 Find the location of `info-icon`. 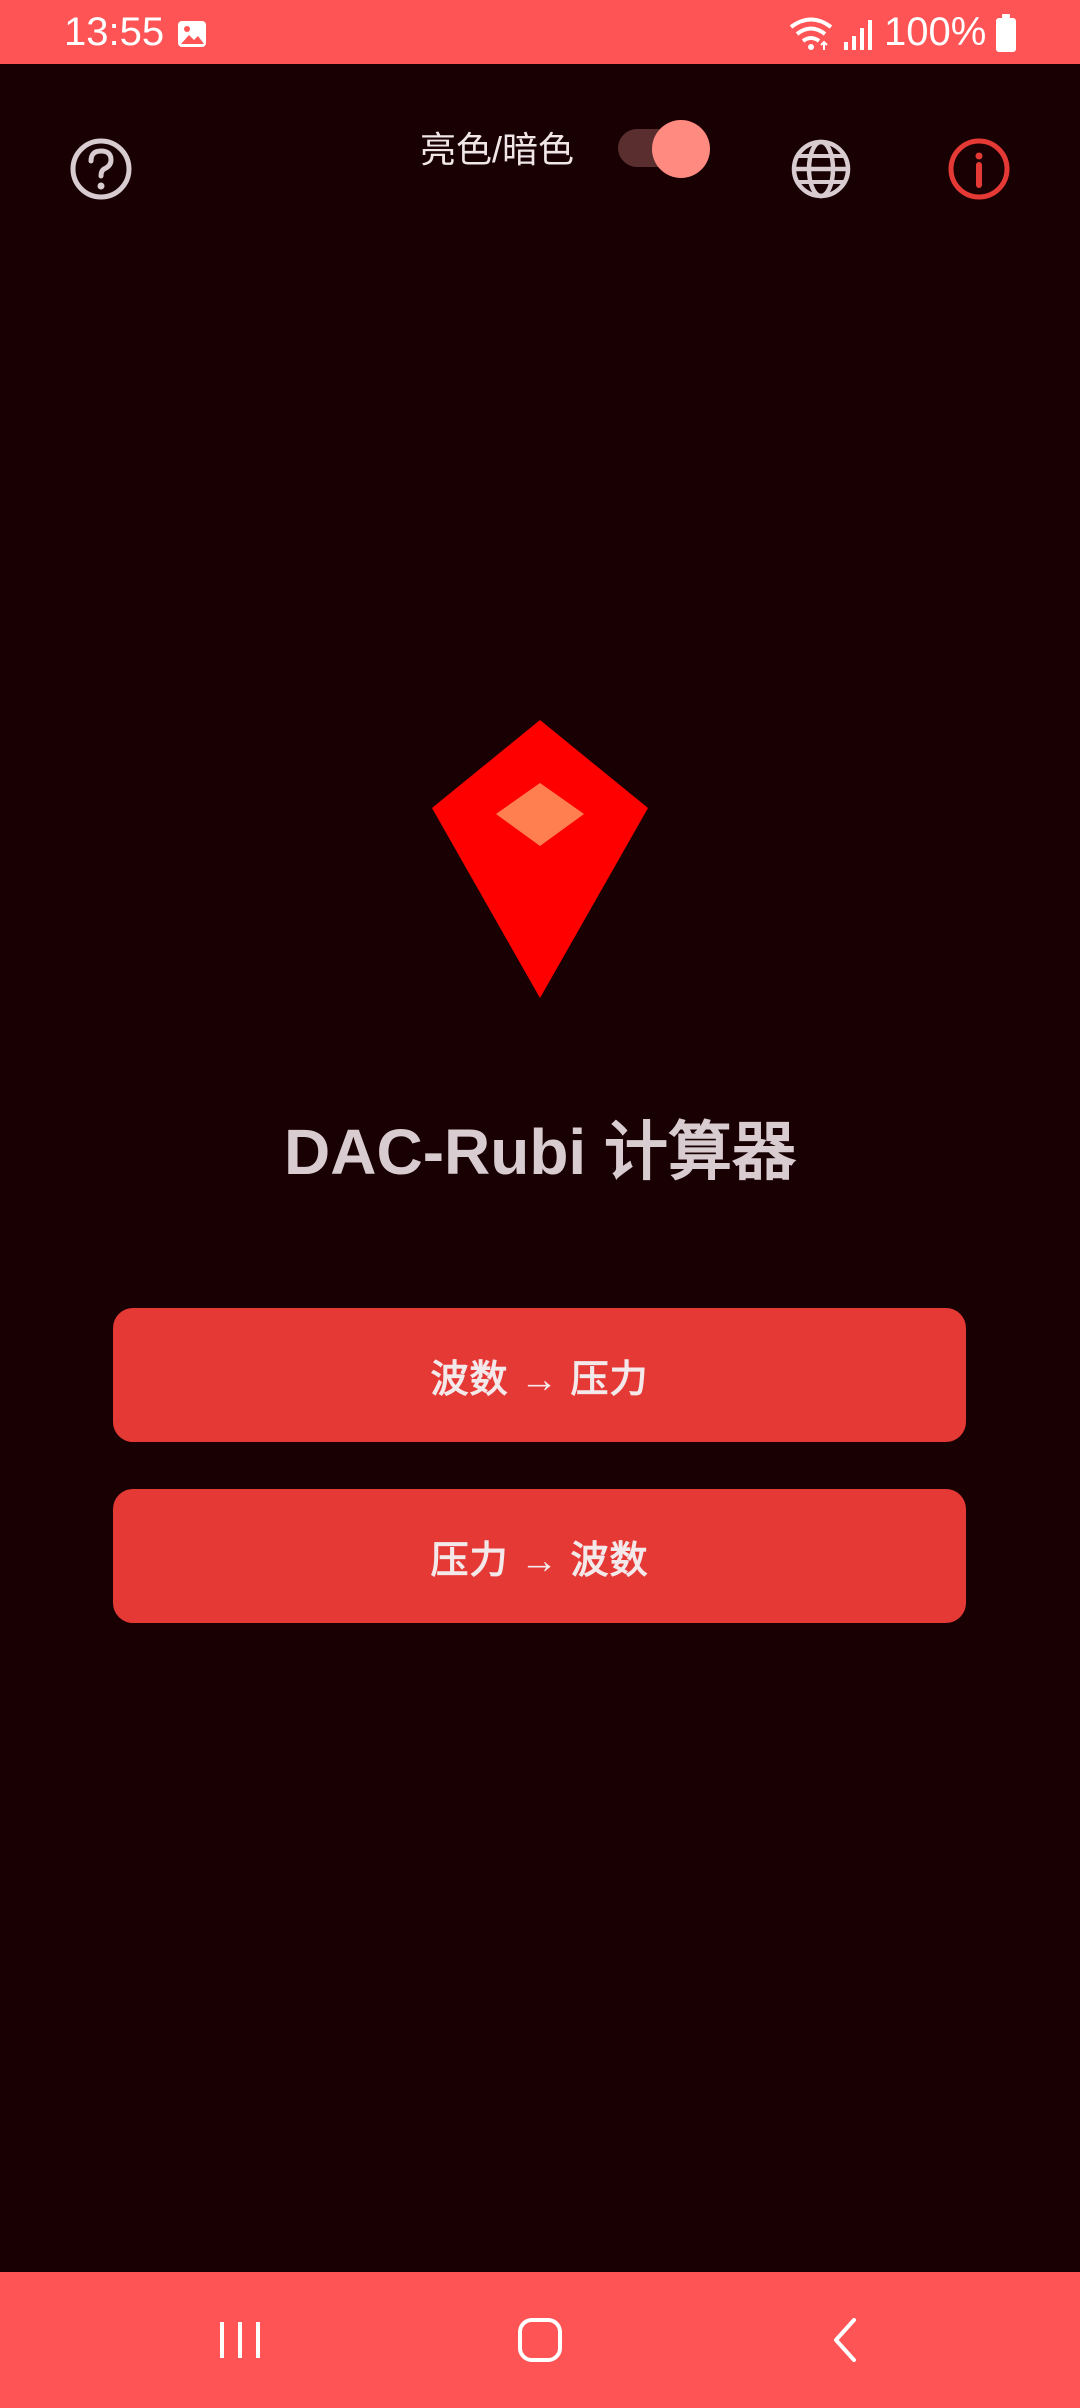

info-icon is located at coordinates (979, 169).